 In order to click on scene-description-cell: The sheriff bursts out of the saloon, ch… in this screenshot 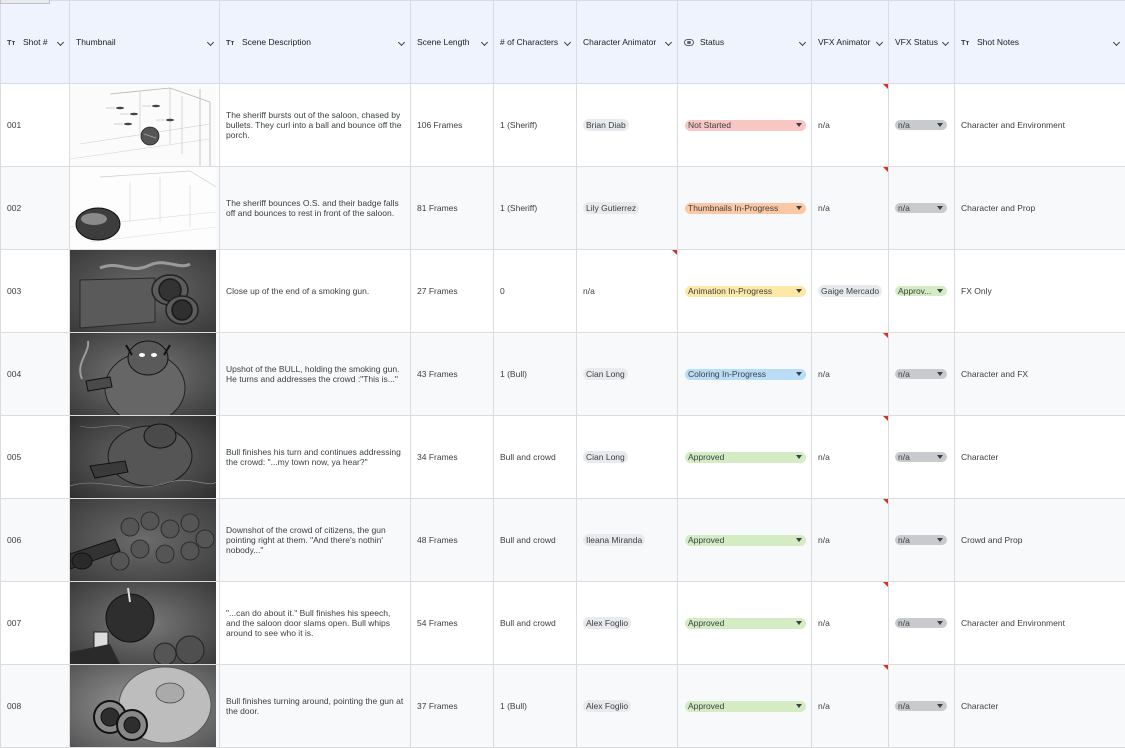, I will do `click(315, 125)`.